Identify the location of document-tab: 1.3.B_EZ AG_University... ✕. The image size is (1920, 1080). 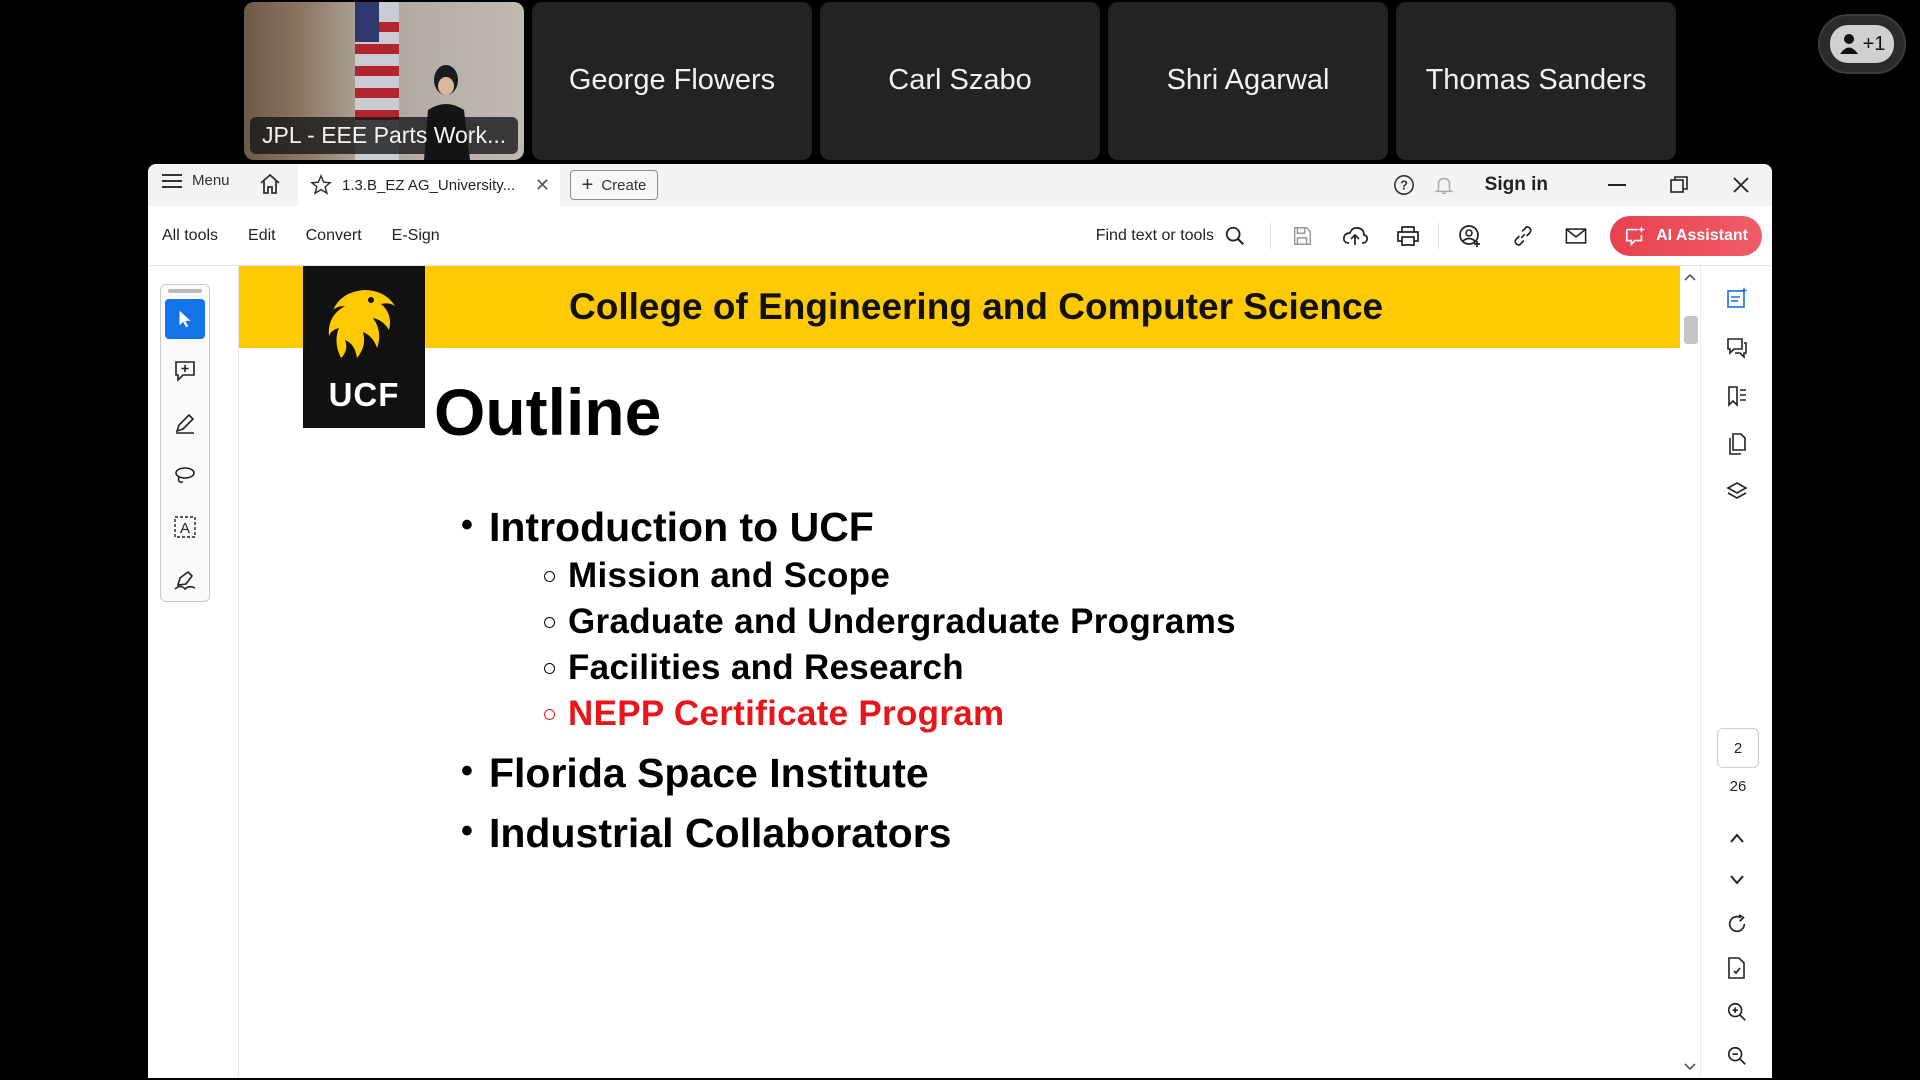
(429, 185).